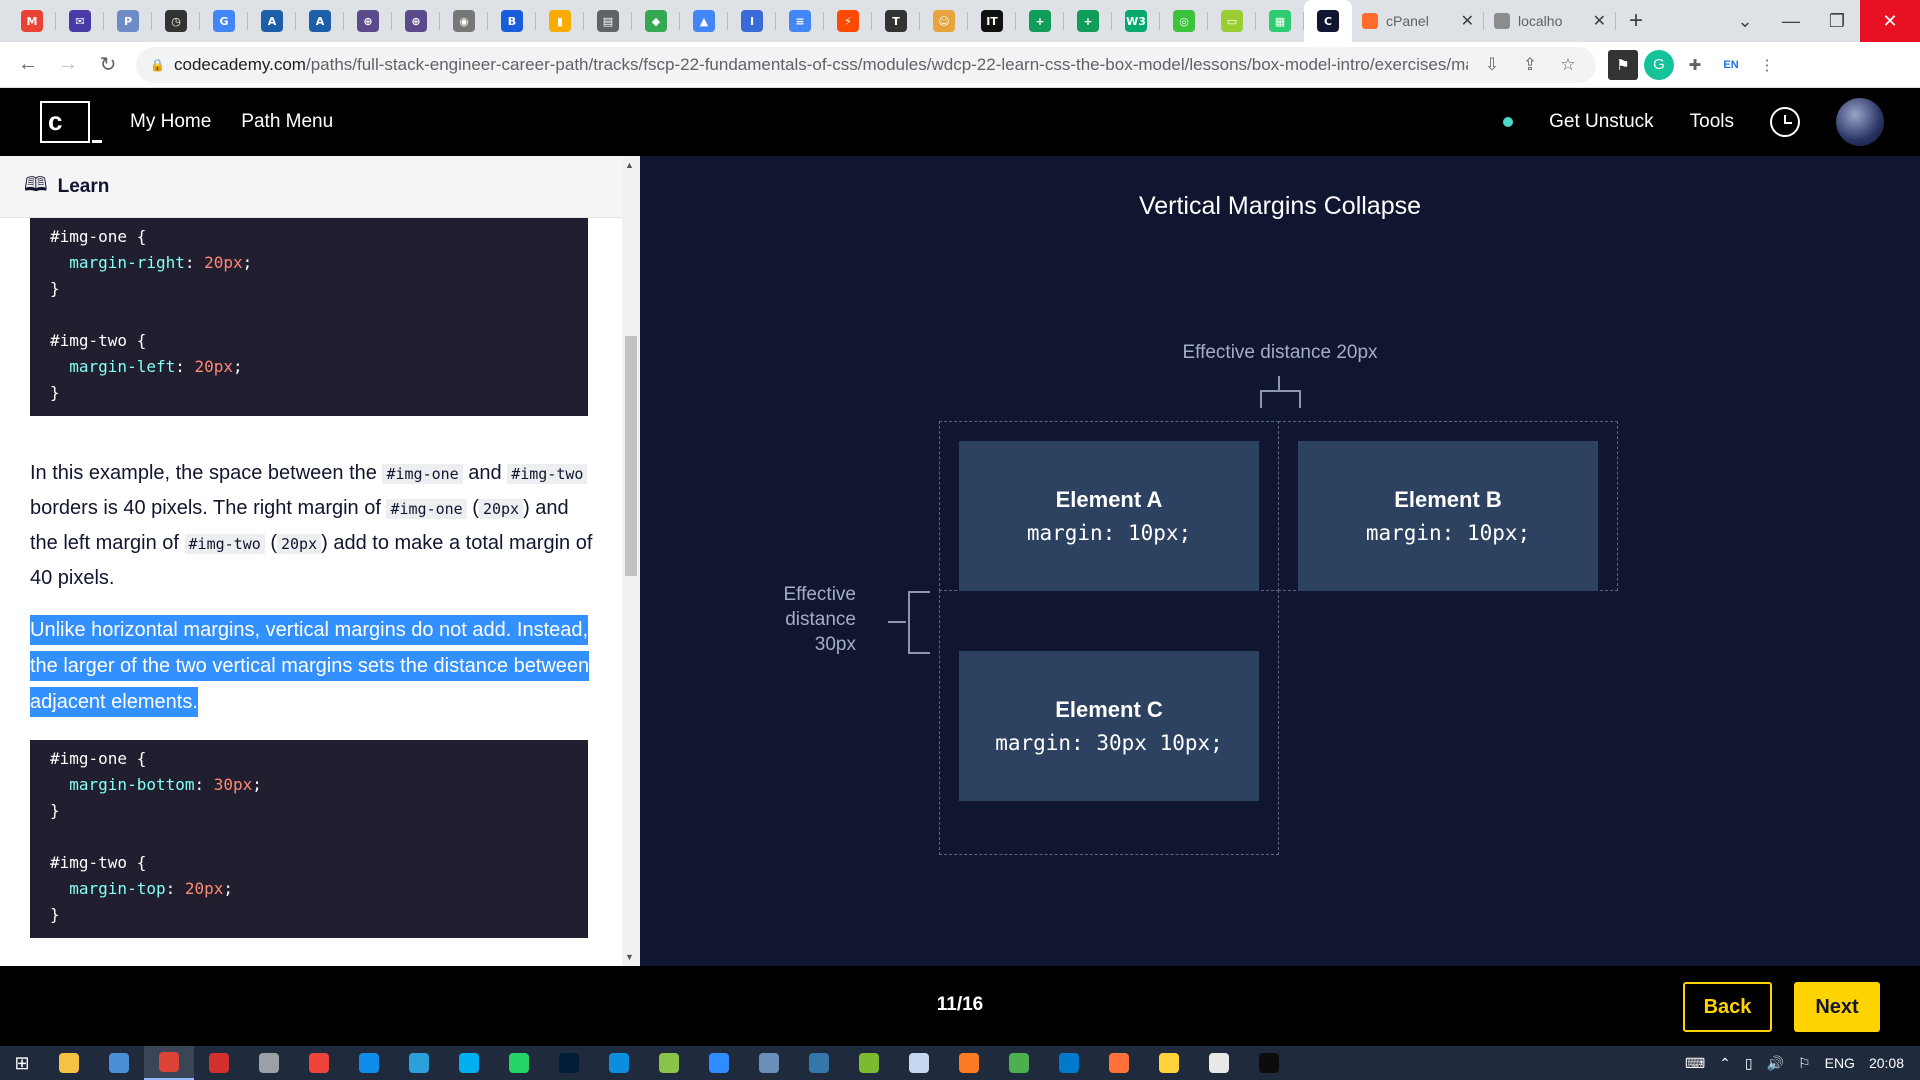 The image size is (1920, 1080). What do you see at coordinates (704, 21) in the screenshot?
I see `pinned-tab: ▲` at bounding box center [704, 21].